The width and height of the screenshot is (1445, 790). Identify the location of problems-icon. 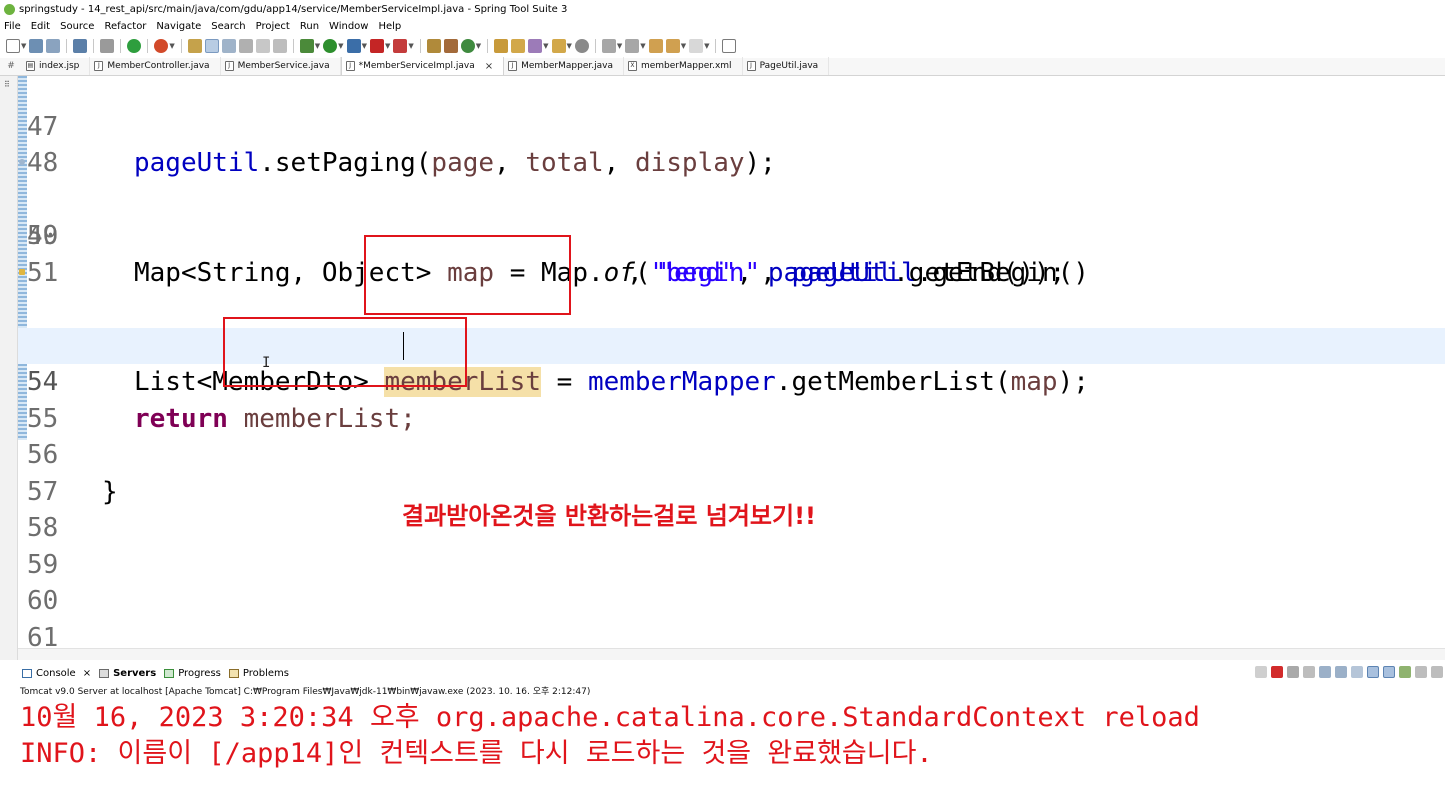
(233, 673).